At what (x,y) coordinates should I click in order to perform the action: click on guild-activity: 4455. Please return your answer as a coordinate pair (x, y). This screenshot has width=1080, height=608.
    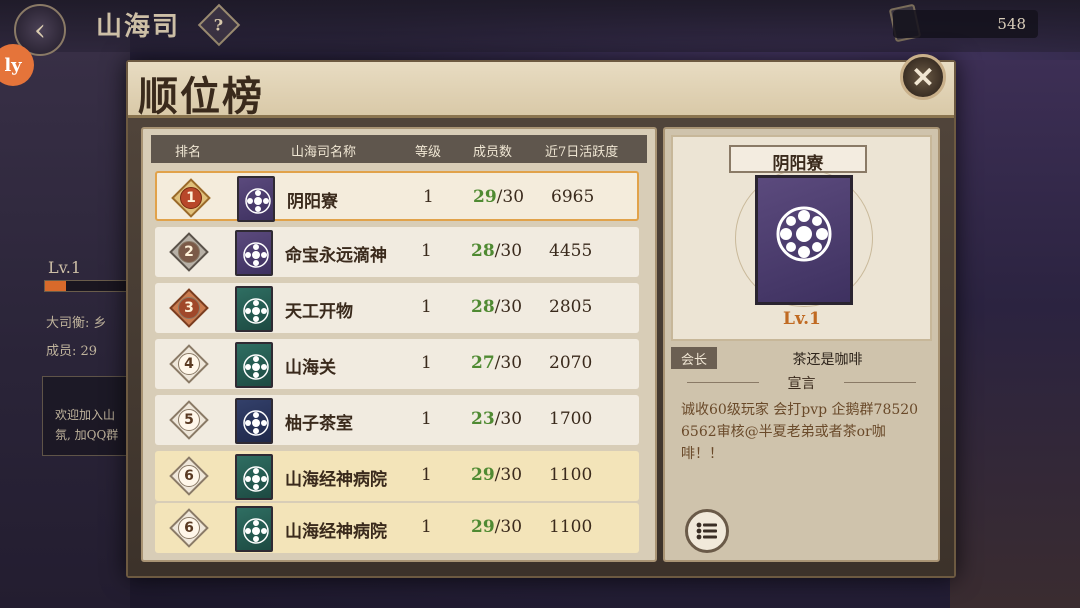
    Looking at the image, I should click on (571, 251).